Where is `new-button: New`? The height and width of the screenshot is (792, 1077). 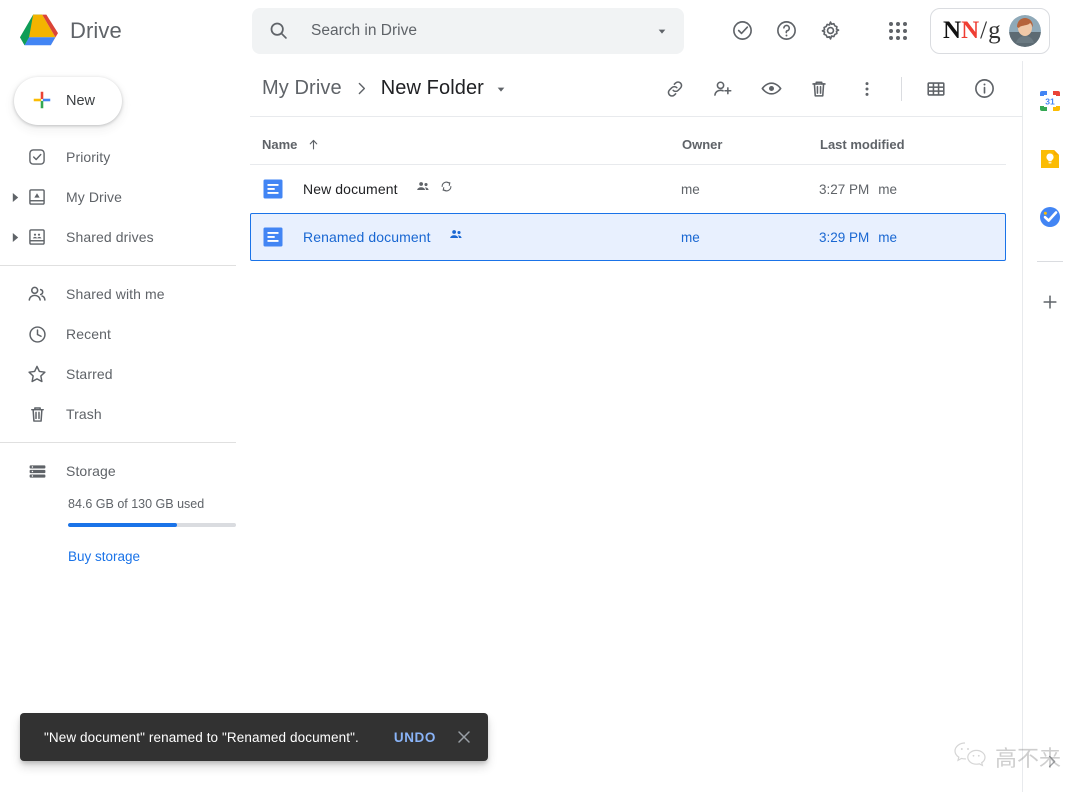 new-button: New is located at coordinates (68, 101).